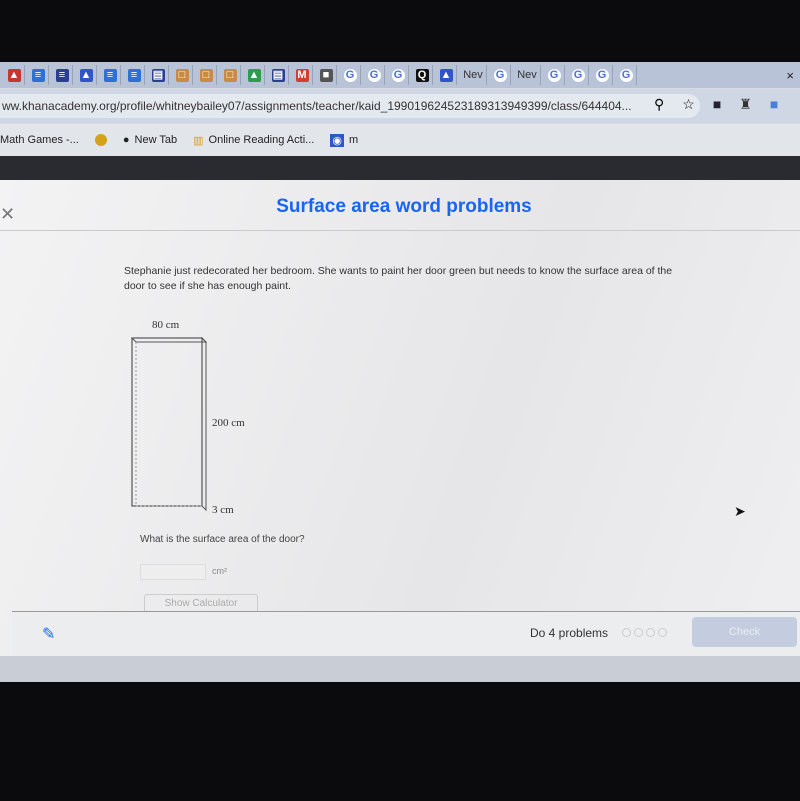  What do you see at coordinates (173, 572) in the screenshot?
I see `answer-input` at bounding box center [173, 572].